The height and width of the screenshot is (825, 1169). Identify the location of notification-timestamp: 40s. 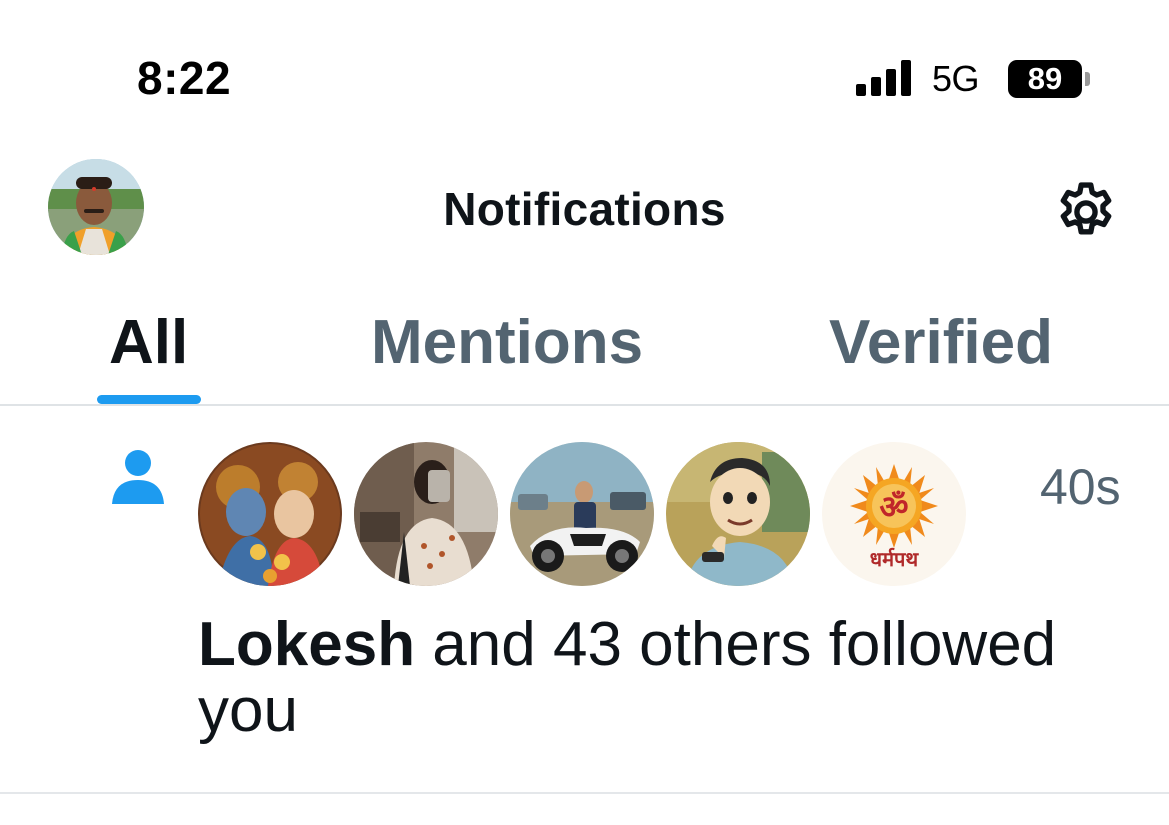
(1080, 487).